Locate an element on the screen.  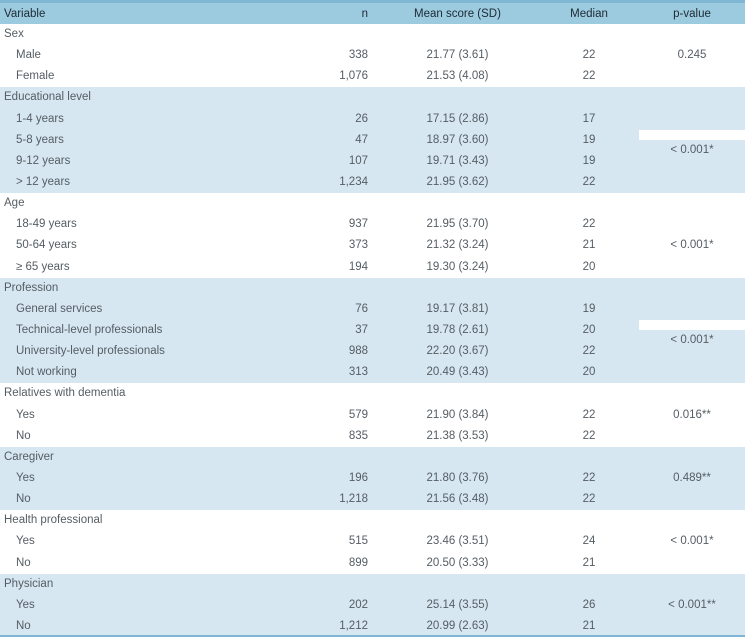
table-row: 18-49 years 937 21.95 (3.70) 22 is located at coordinates (372, 225).